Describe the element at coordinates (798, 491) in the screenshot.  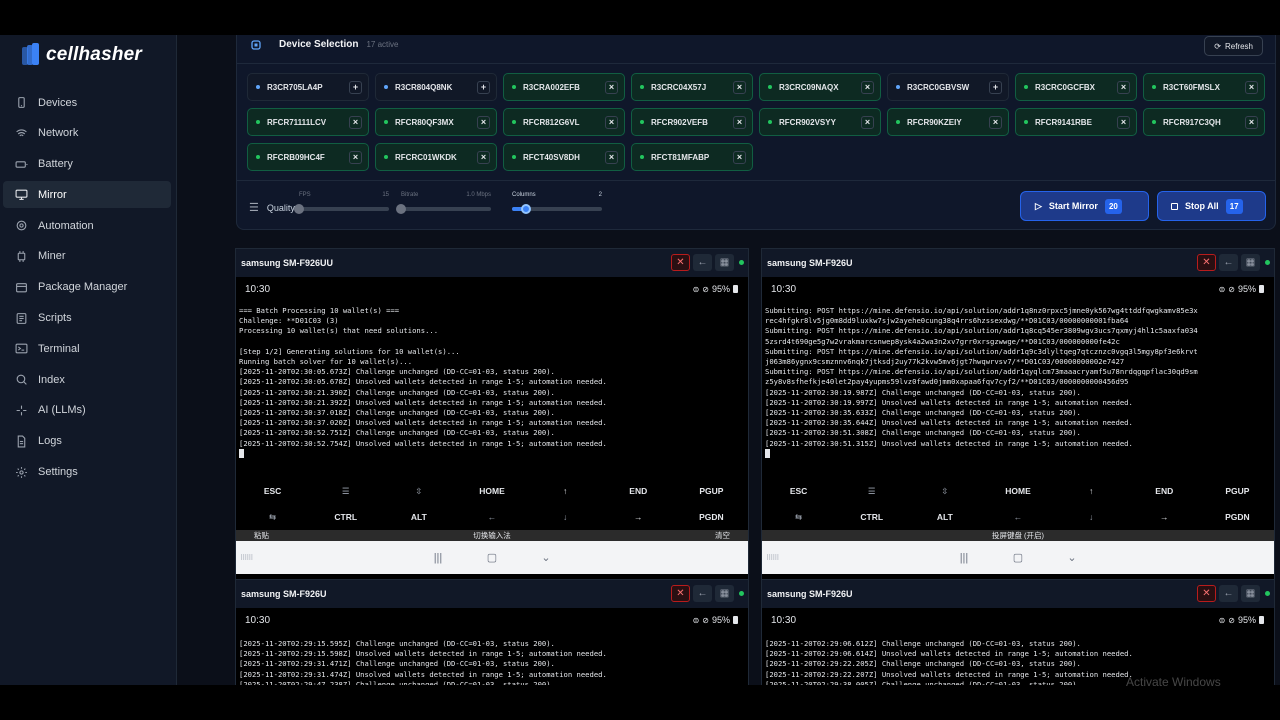
I see `key-button: ESC` at that location.